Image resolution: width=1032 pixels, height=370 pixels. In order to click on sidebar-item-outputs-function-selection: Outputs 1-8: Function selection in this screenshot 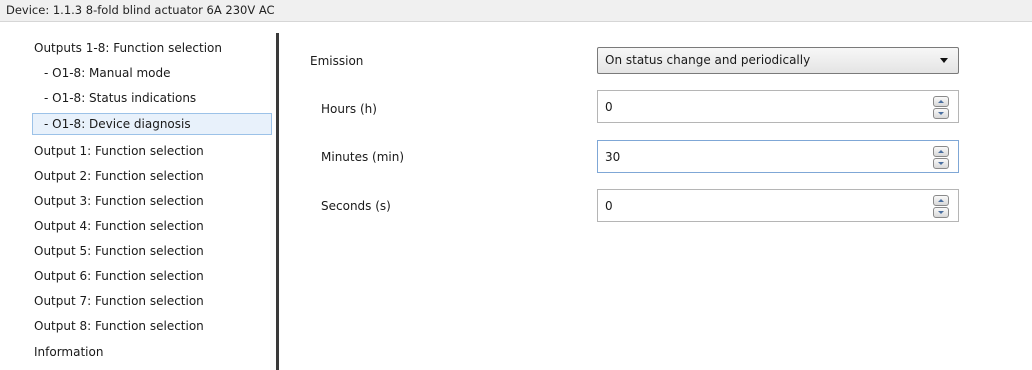, I will do `click(128, 48)`.